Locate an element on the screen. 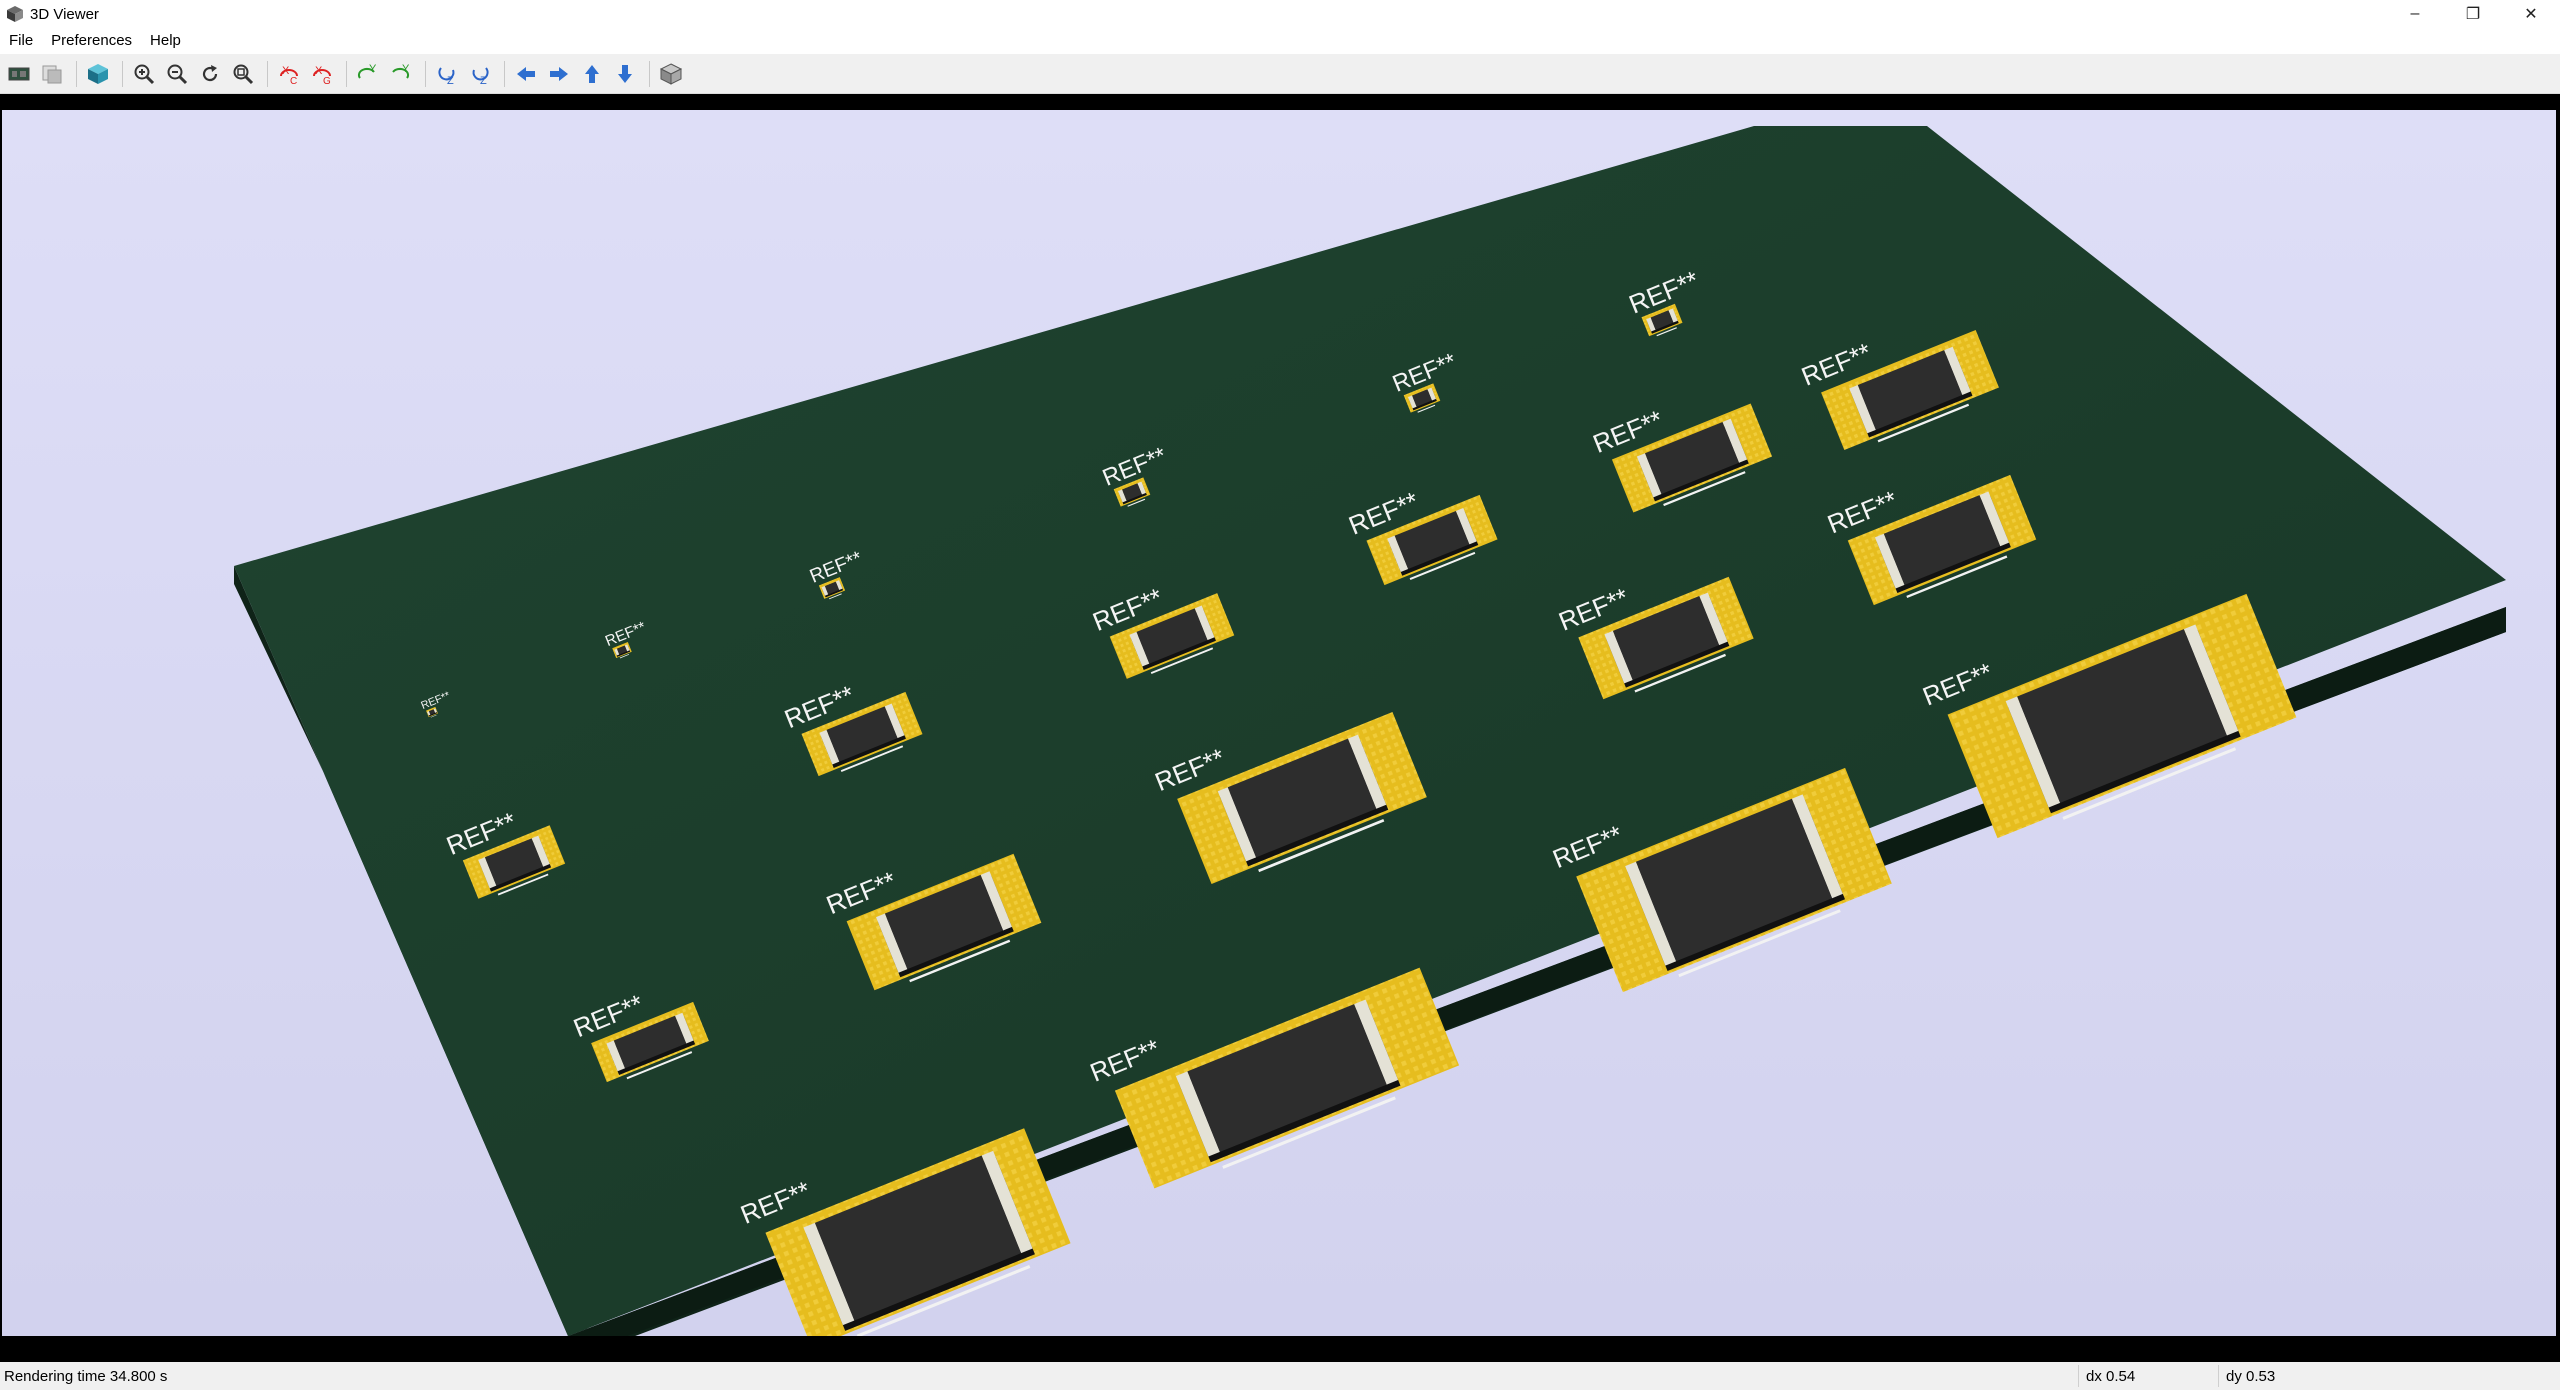 The image size is (2560, 1390). zoom-in-icon is located at coordinates (144, 74).